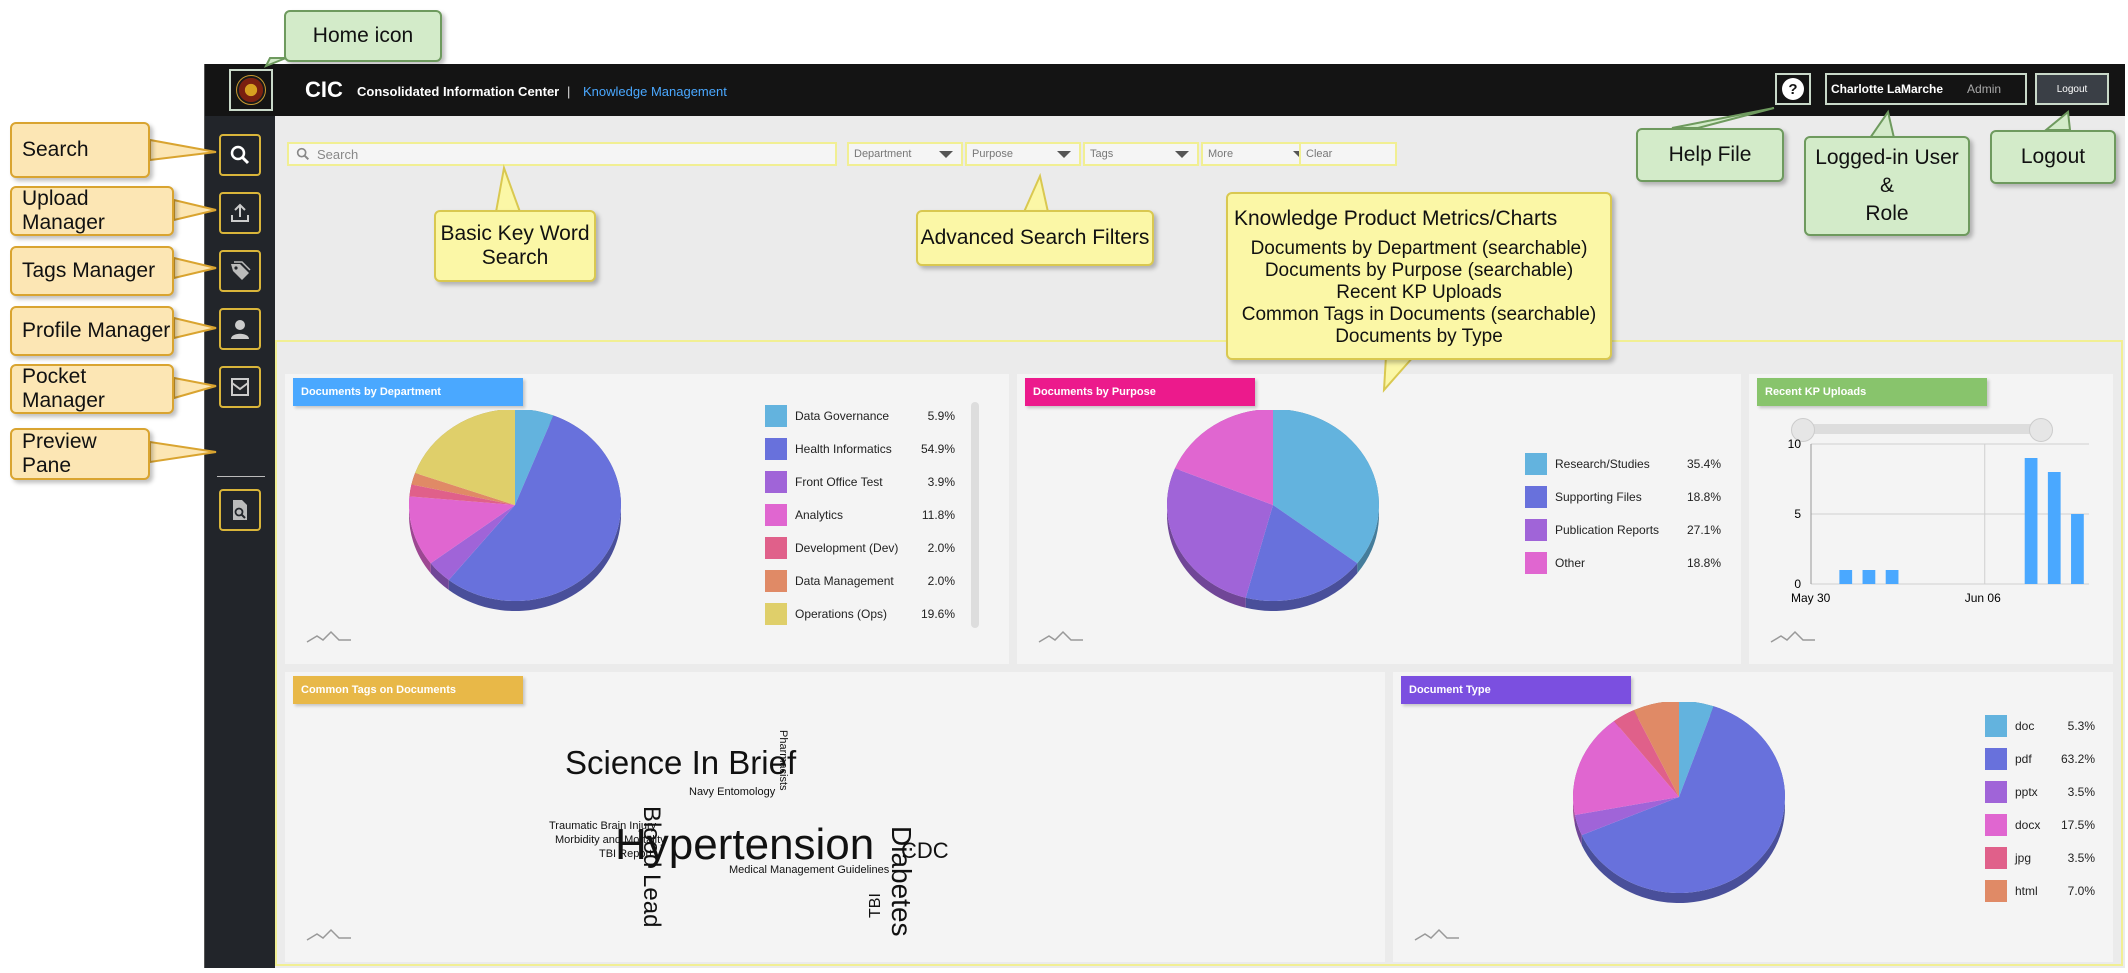 This screenshot has width=2128, height=973. Describe the element at coordinates (1623, 497) in the screenshot. I see `legend-item: Supporting Files 18.8%` at that location.